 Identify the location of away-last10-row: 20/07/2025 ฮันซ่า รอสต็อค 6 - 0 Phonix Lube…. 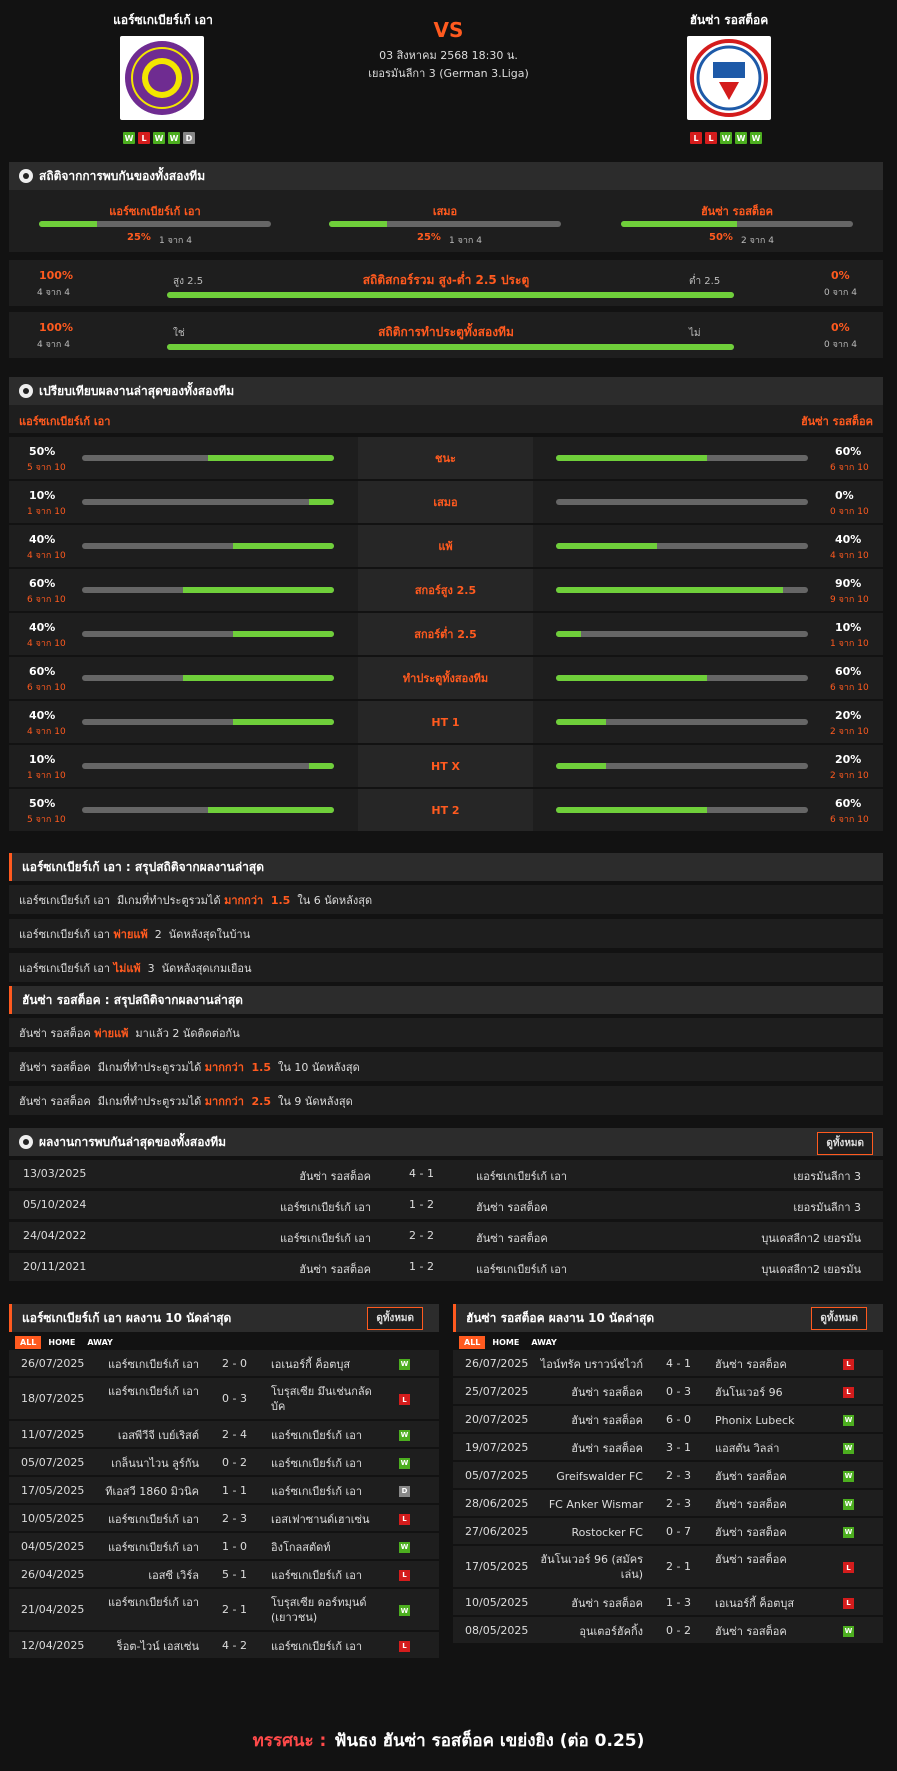
(668, 1419).